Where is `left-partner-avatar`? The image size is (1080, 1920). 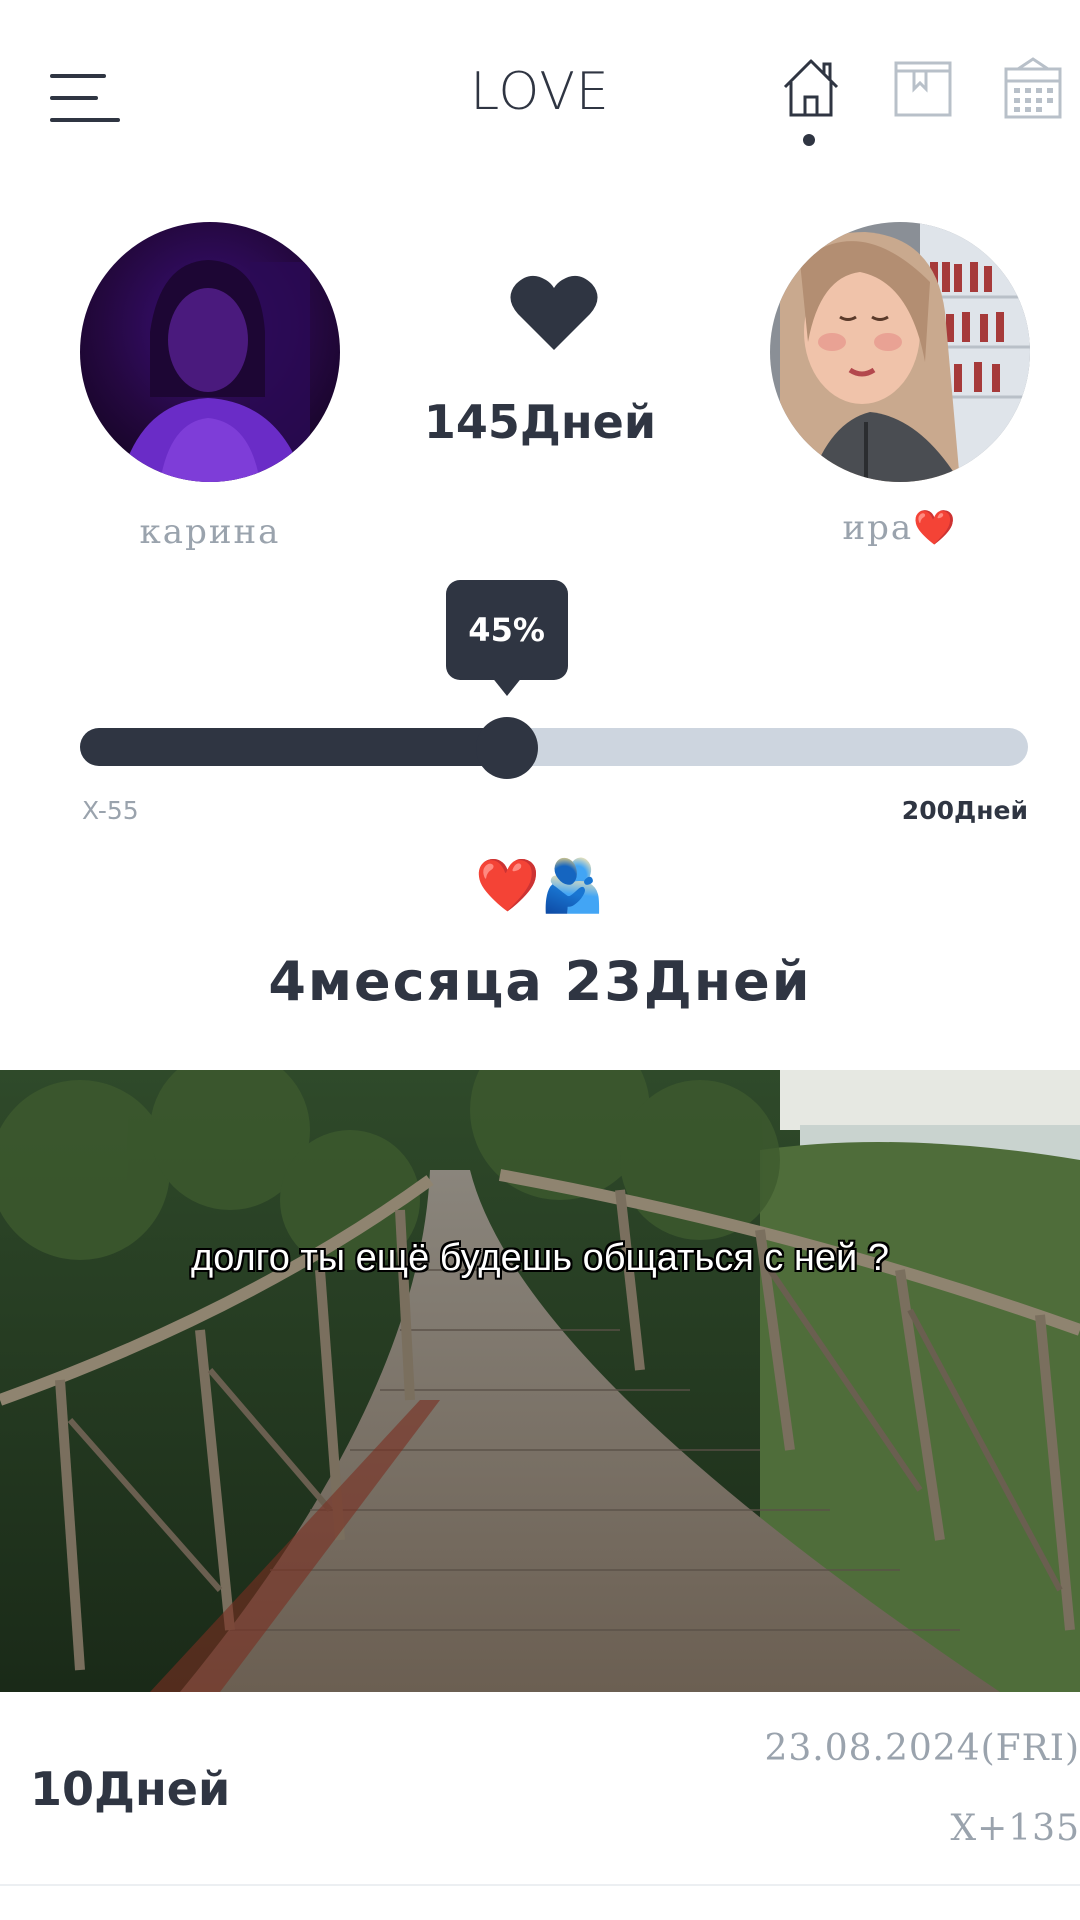 left-partner-avatar is located at coordinates (210, 352).